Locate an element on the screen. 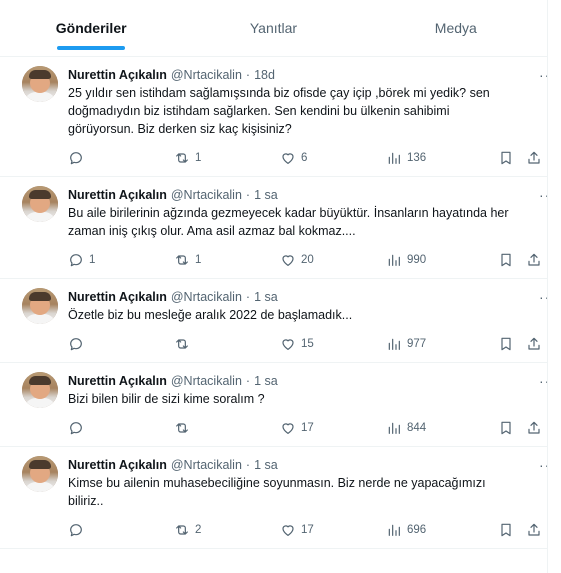 The image size is (561, 573). views-button: 990 is located at coordinates (442, 260).